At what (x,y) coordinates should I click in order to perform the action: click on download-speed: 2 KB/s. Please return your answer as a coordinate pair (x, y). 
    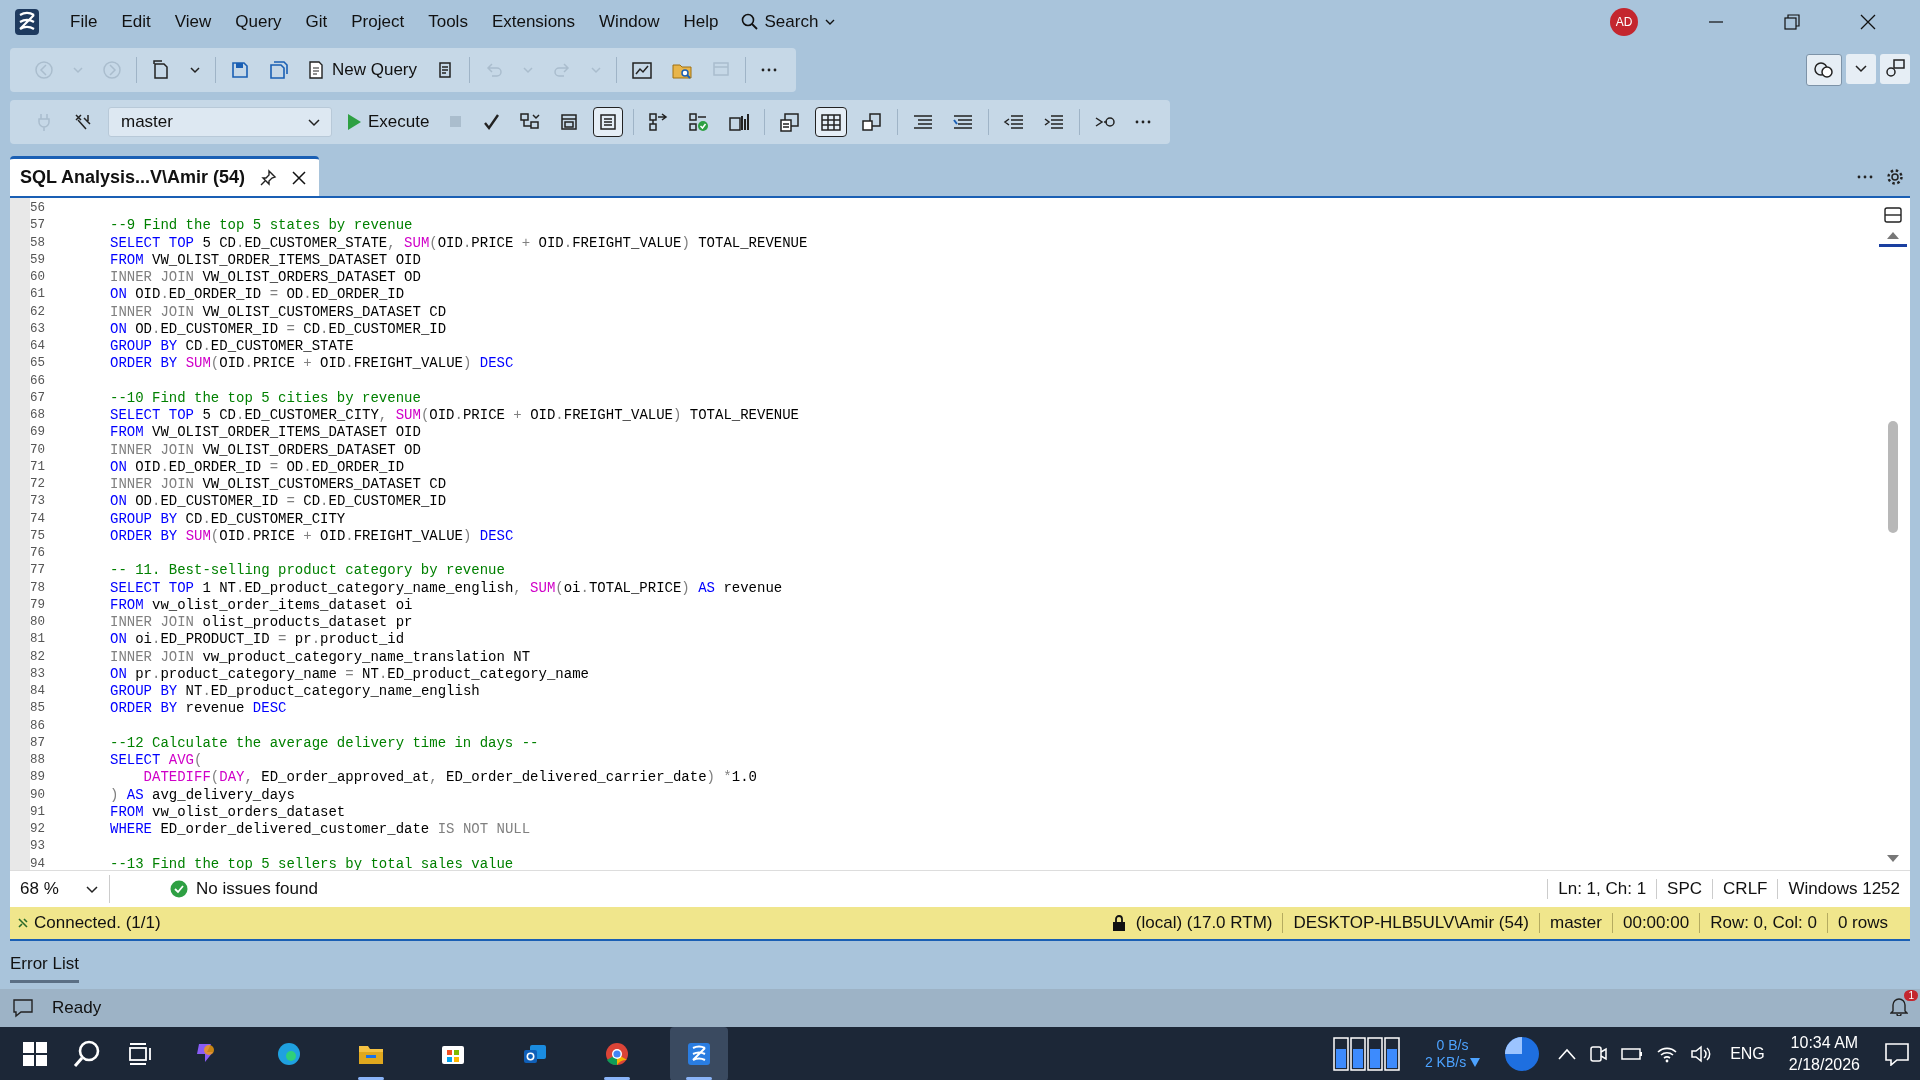
    Looking at the image, I should click on (1445, 1062).